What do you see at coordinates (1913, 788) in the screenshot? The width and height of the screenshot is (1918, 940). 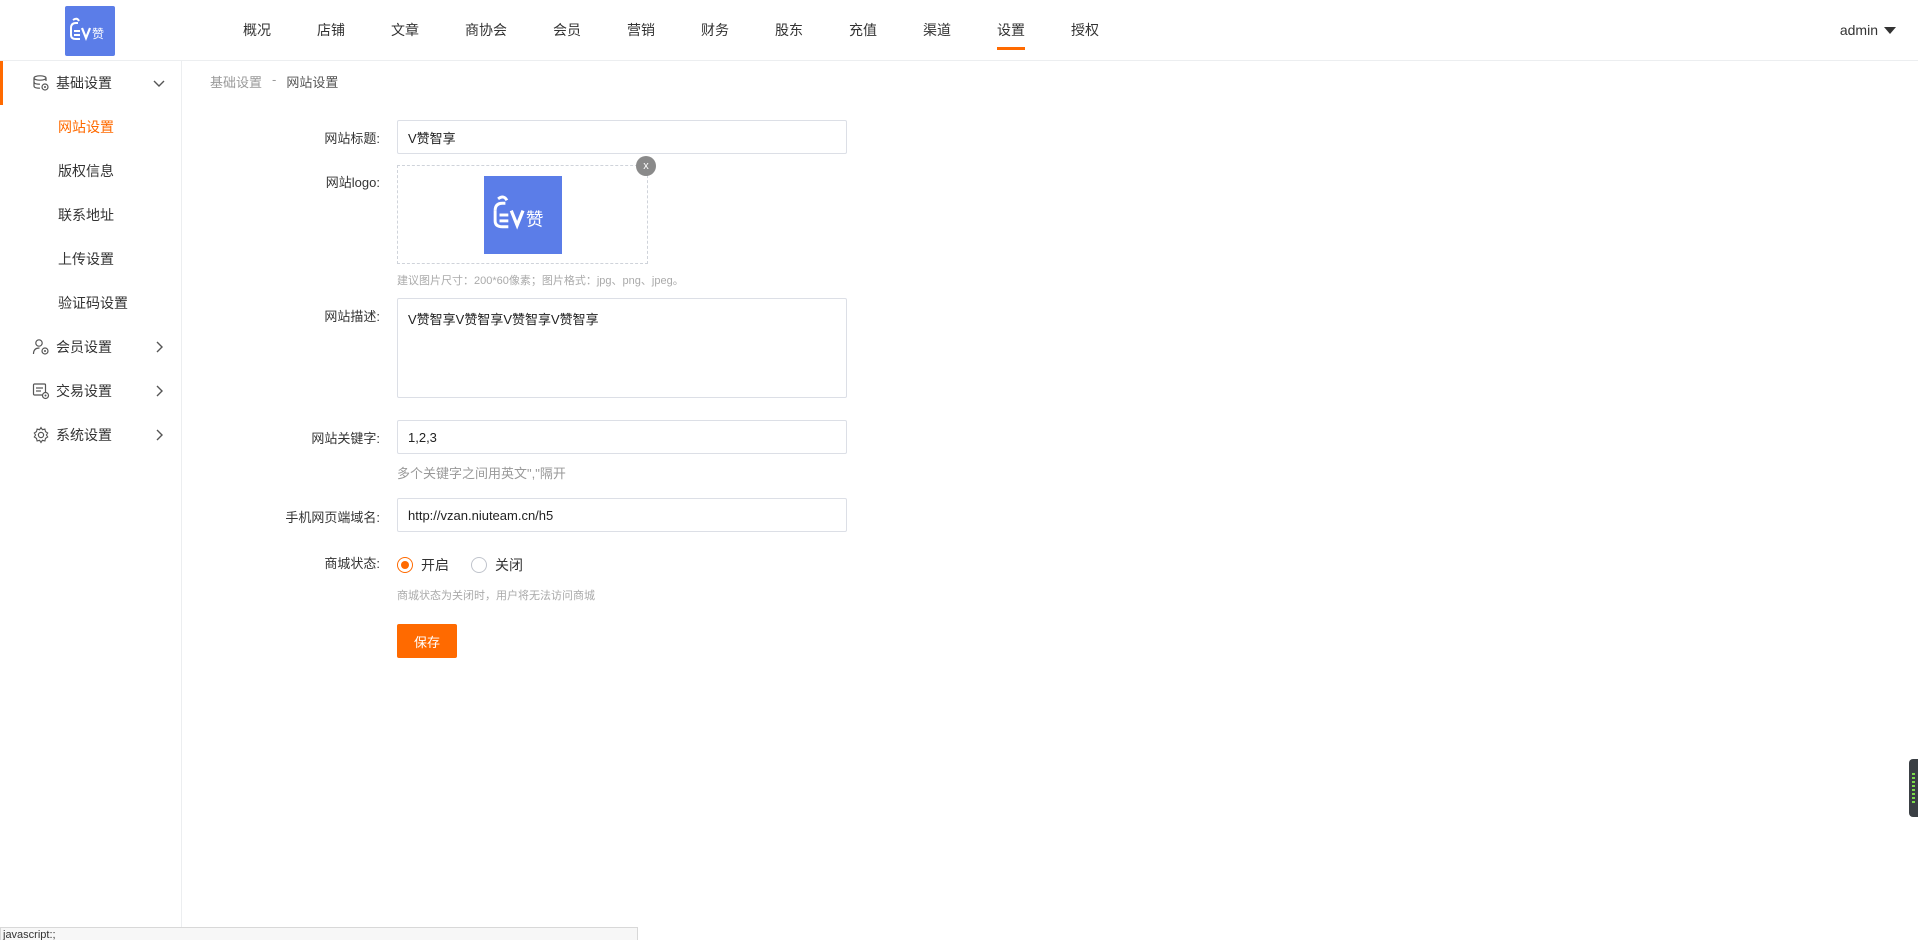 I see `floating-side-widget` at bounding box center [1913, 788].